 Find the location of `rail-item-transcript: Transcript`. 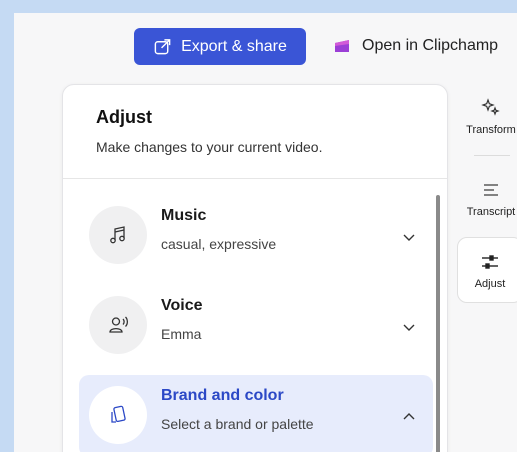

rail-item-transcript: Transcript is located at coordinates (488, 199).